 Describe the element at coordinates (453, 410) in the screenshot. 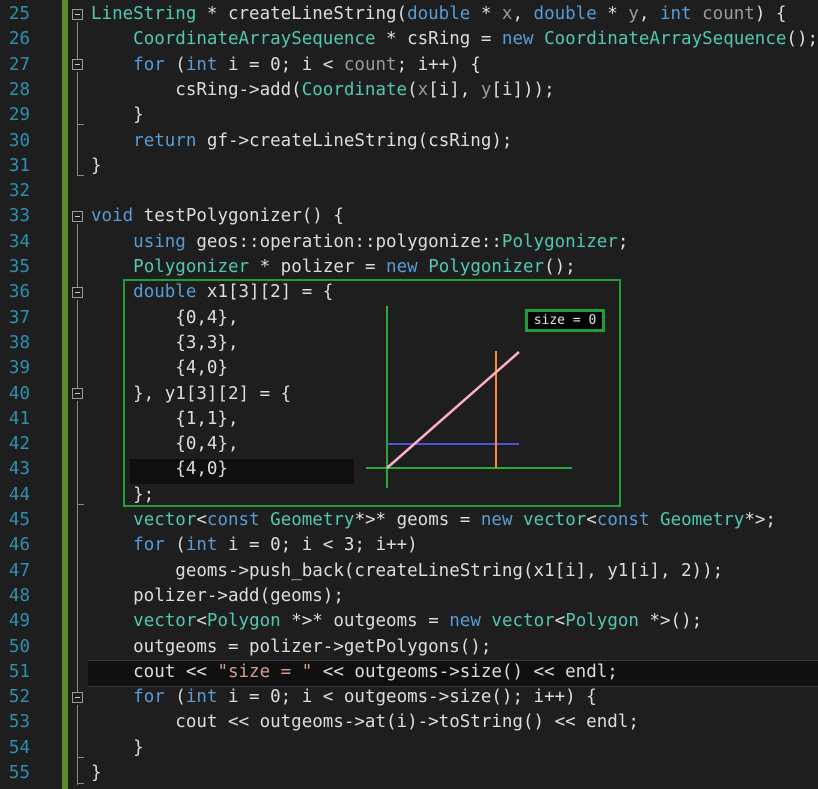

I see `pink-line` at that location.